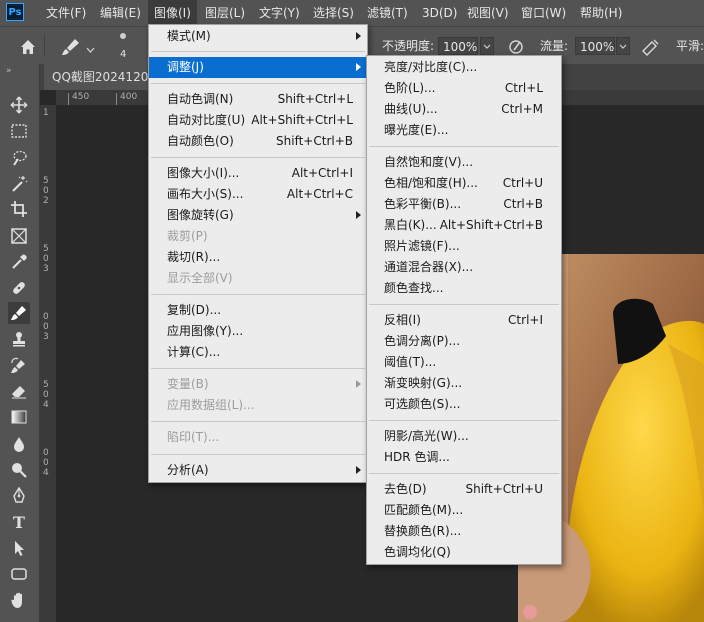 This screenshot has width=704, height=622. What do you see at coordinates (225, 13) in the screenshot?
I see `menu-layer: 图层(L)` at bounding box center [225, 13].